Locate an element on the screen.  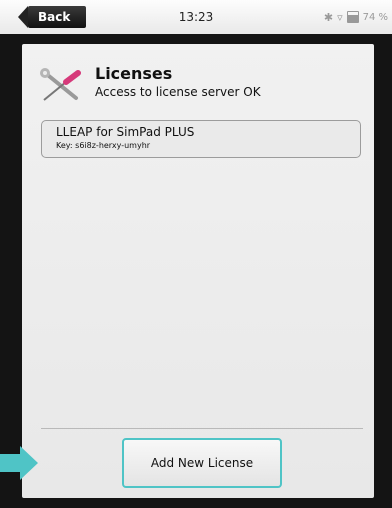
status-icons: ✱ ▿ 74 % is located at coordinates (356, 17).